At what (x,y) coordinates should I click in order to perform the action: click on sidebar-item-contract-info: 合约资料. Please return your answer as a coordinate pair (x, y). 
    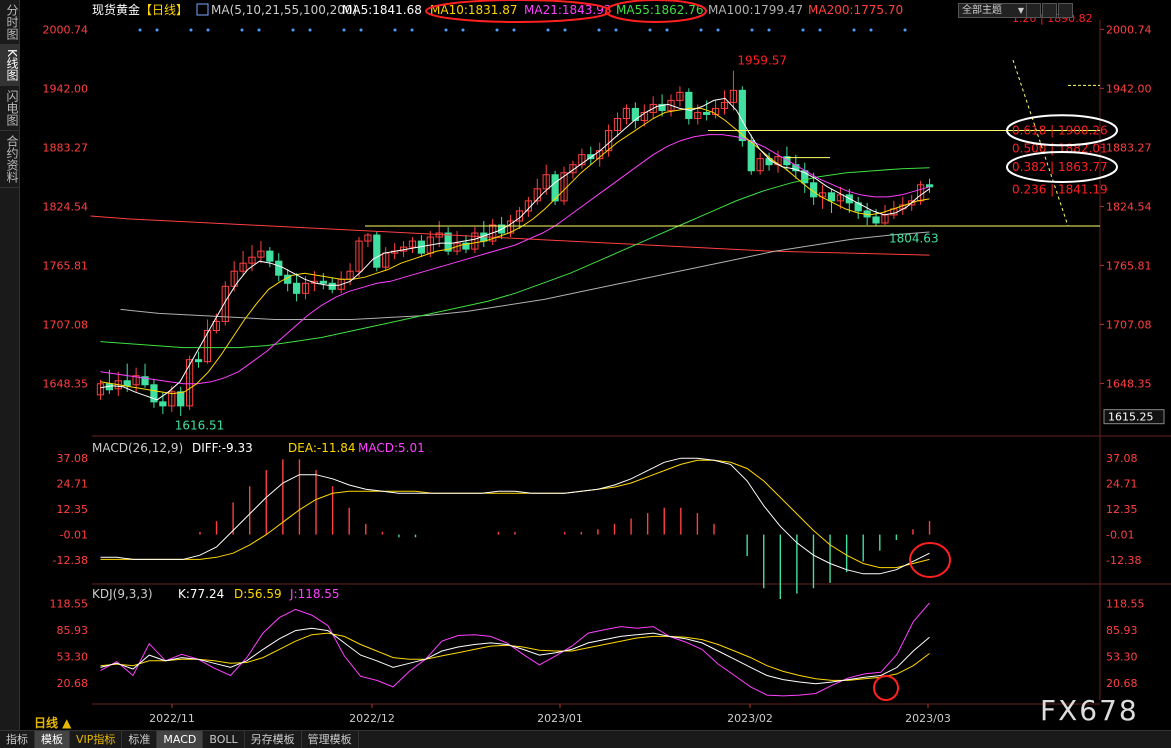
    Looking at the image, I should click on (9, 159).